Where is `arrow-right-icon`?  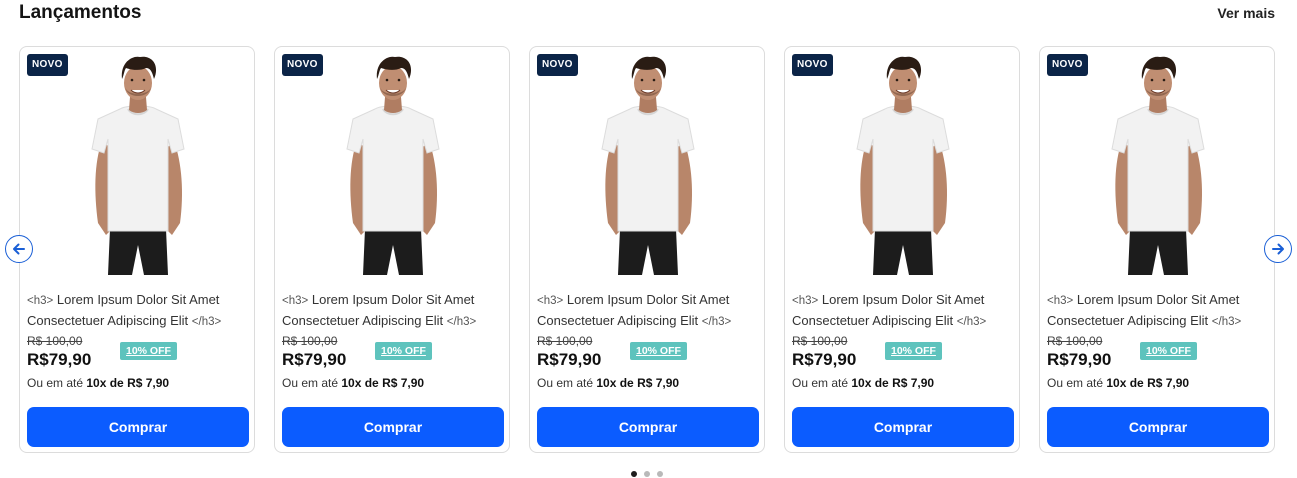 arrow-right-icon is located at coordinates (1278, 249).